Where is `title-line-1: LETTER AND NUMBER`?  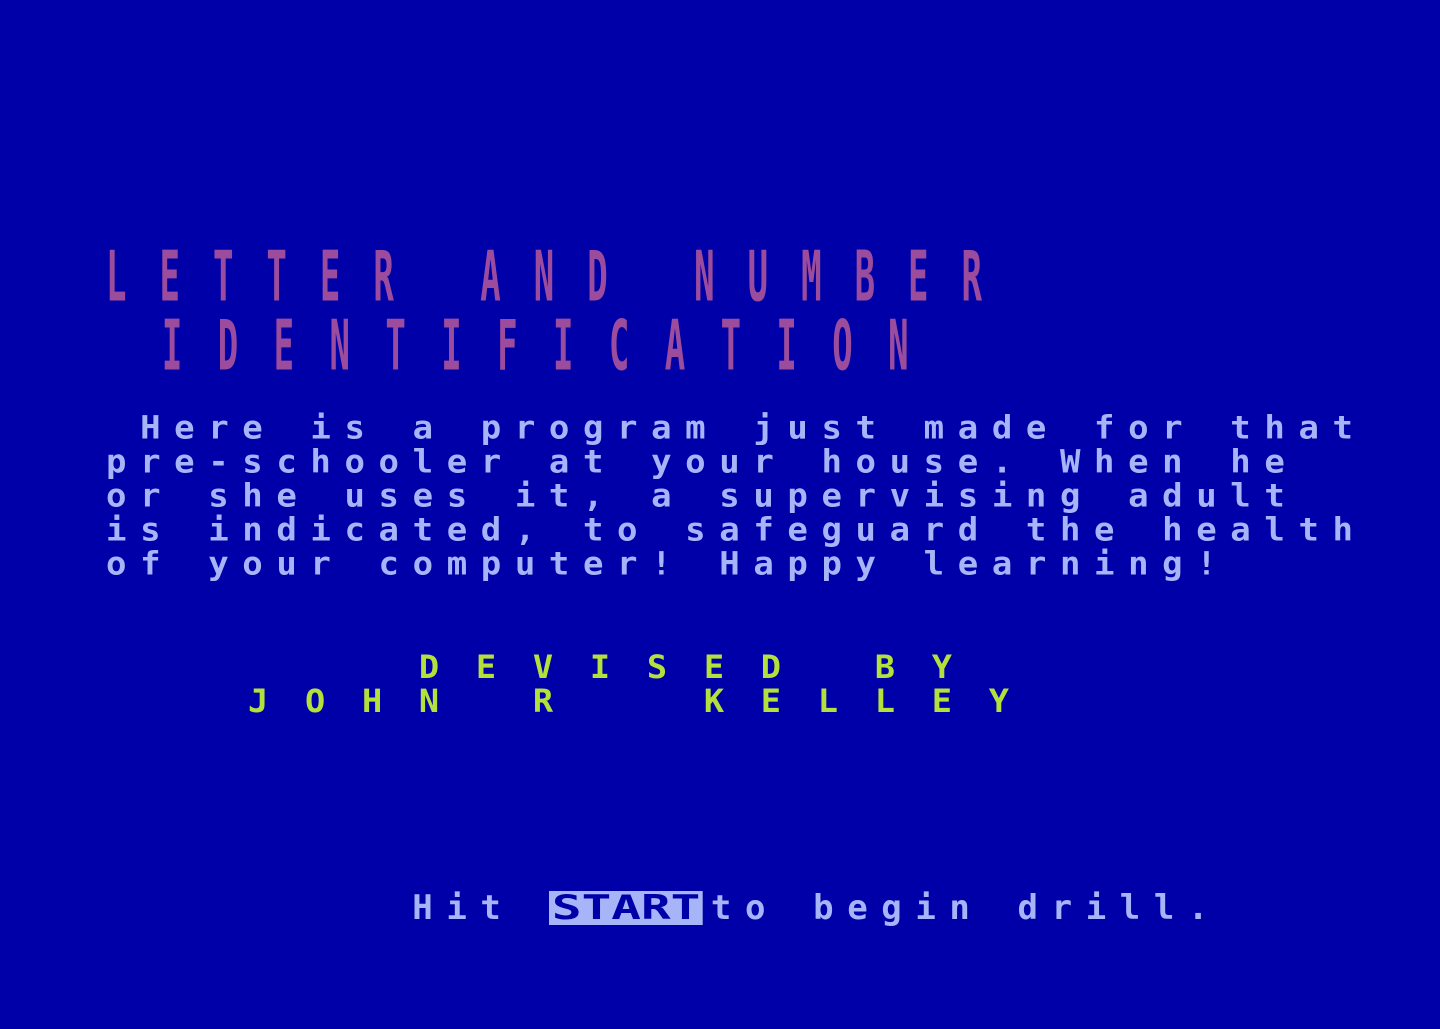 title-line-1: LETTER AND NUMBER is located at coordinates (560, 277).